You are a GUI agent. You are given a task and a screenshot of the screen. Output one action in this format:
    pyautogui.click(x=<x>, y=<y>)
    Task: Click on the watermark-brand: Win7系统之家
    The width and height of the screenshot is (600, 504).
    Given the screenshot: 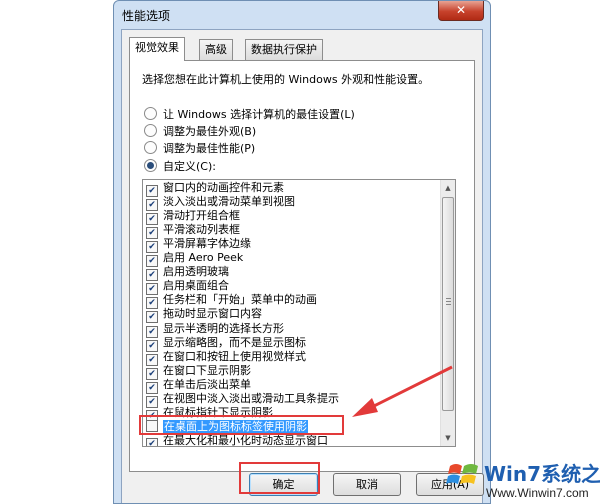 What is the action you would take?
    pyautogui.click(x=542, y=474)
    